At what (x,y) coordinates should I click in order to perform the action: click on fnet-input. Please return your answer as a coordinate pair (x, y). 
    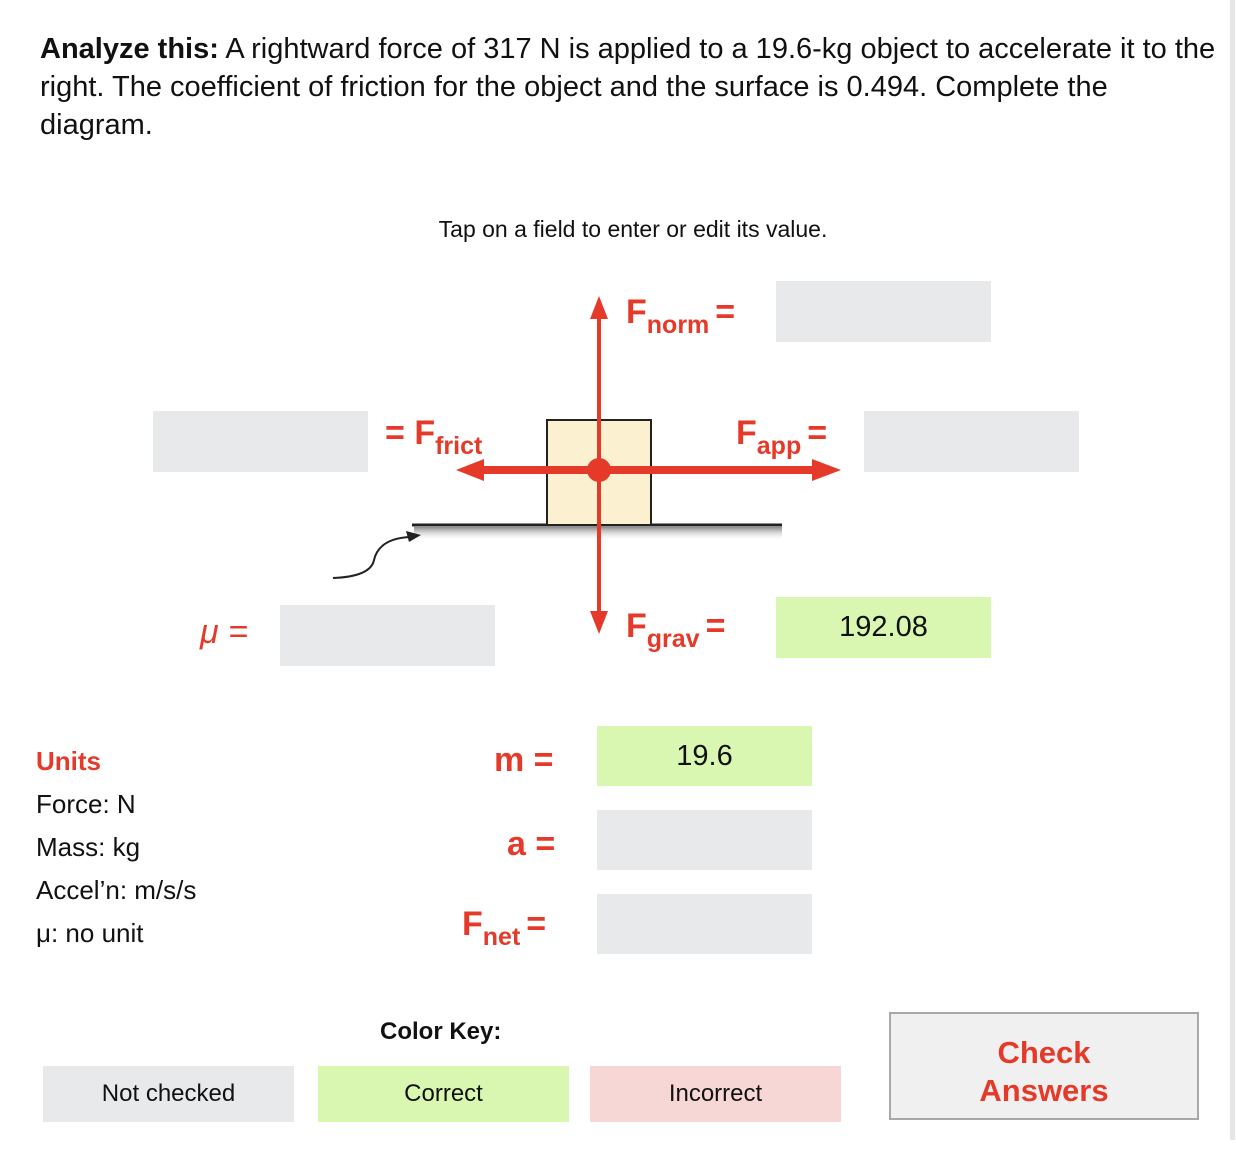
    Looking at the image, I should click on (704, 924).